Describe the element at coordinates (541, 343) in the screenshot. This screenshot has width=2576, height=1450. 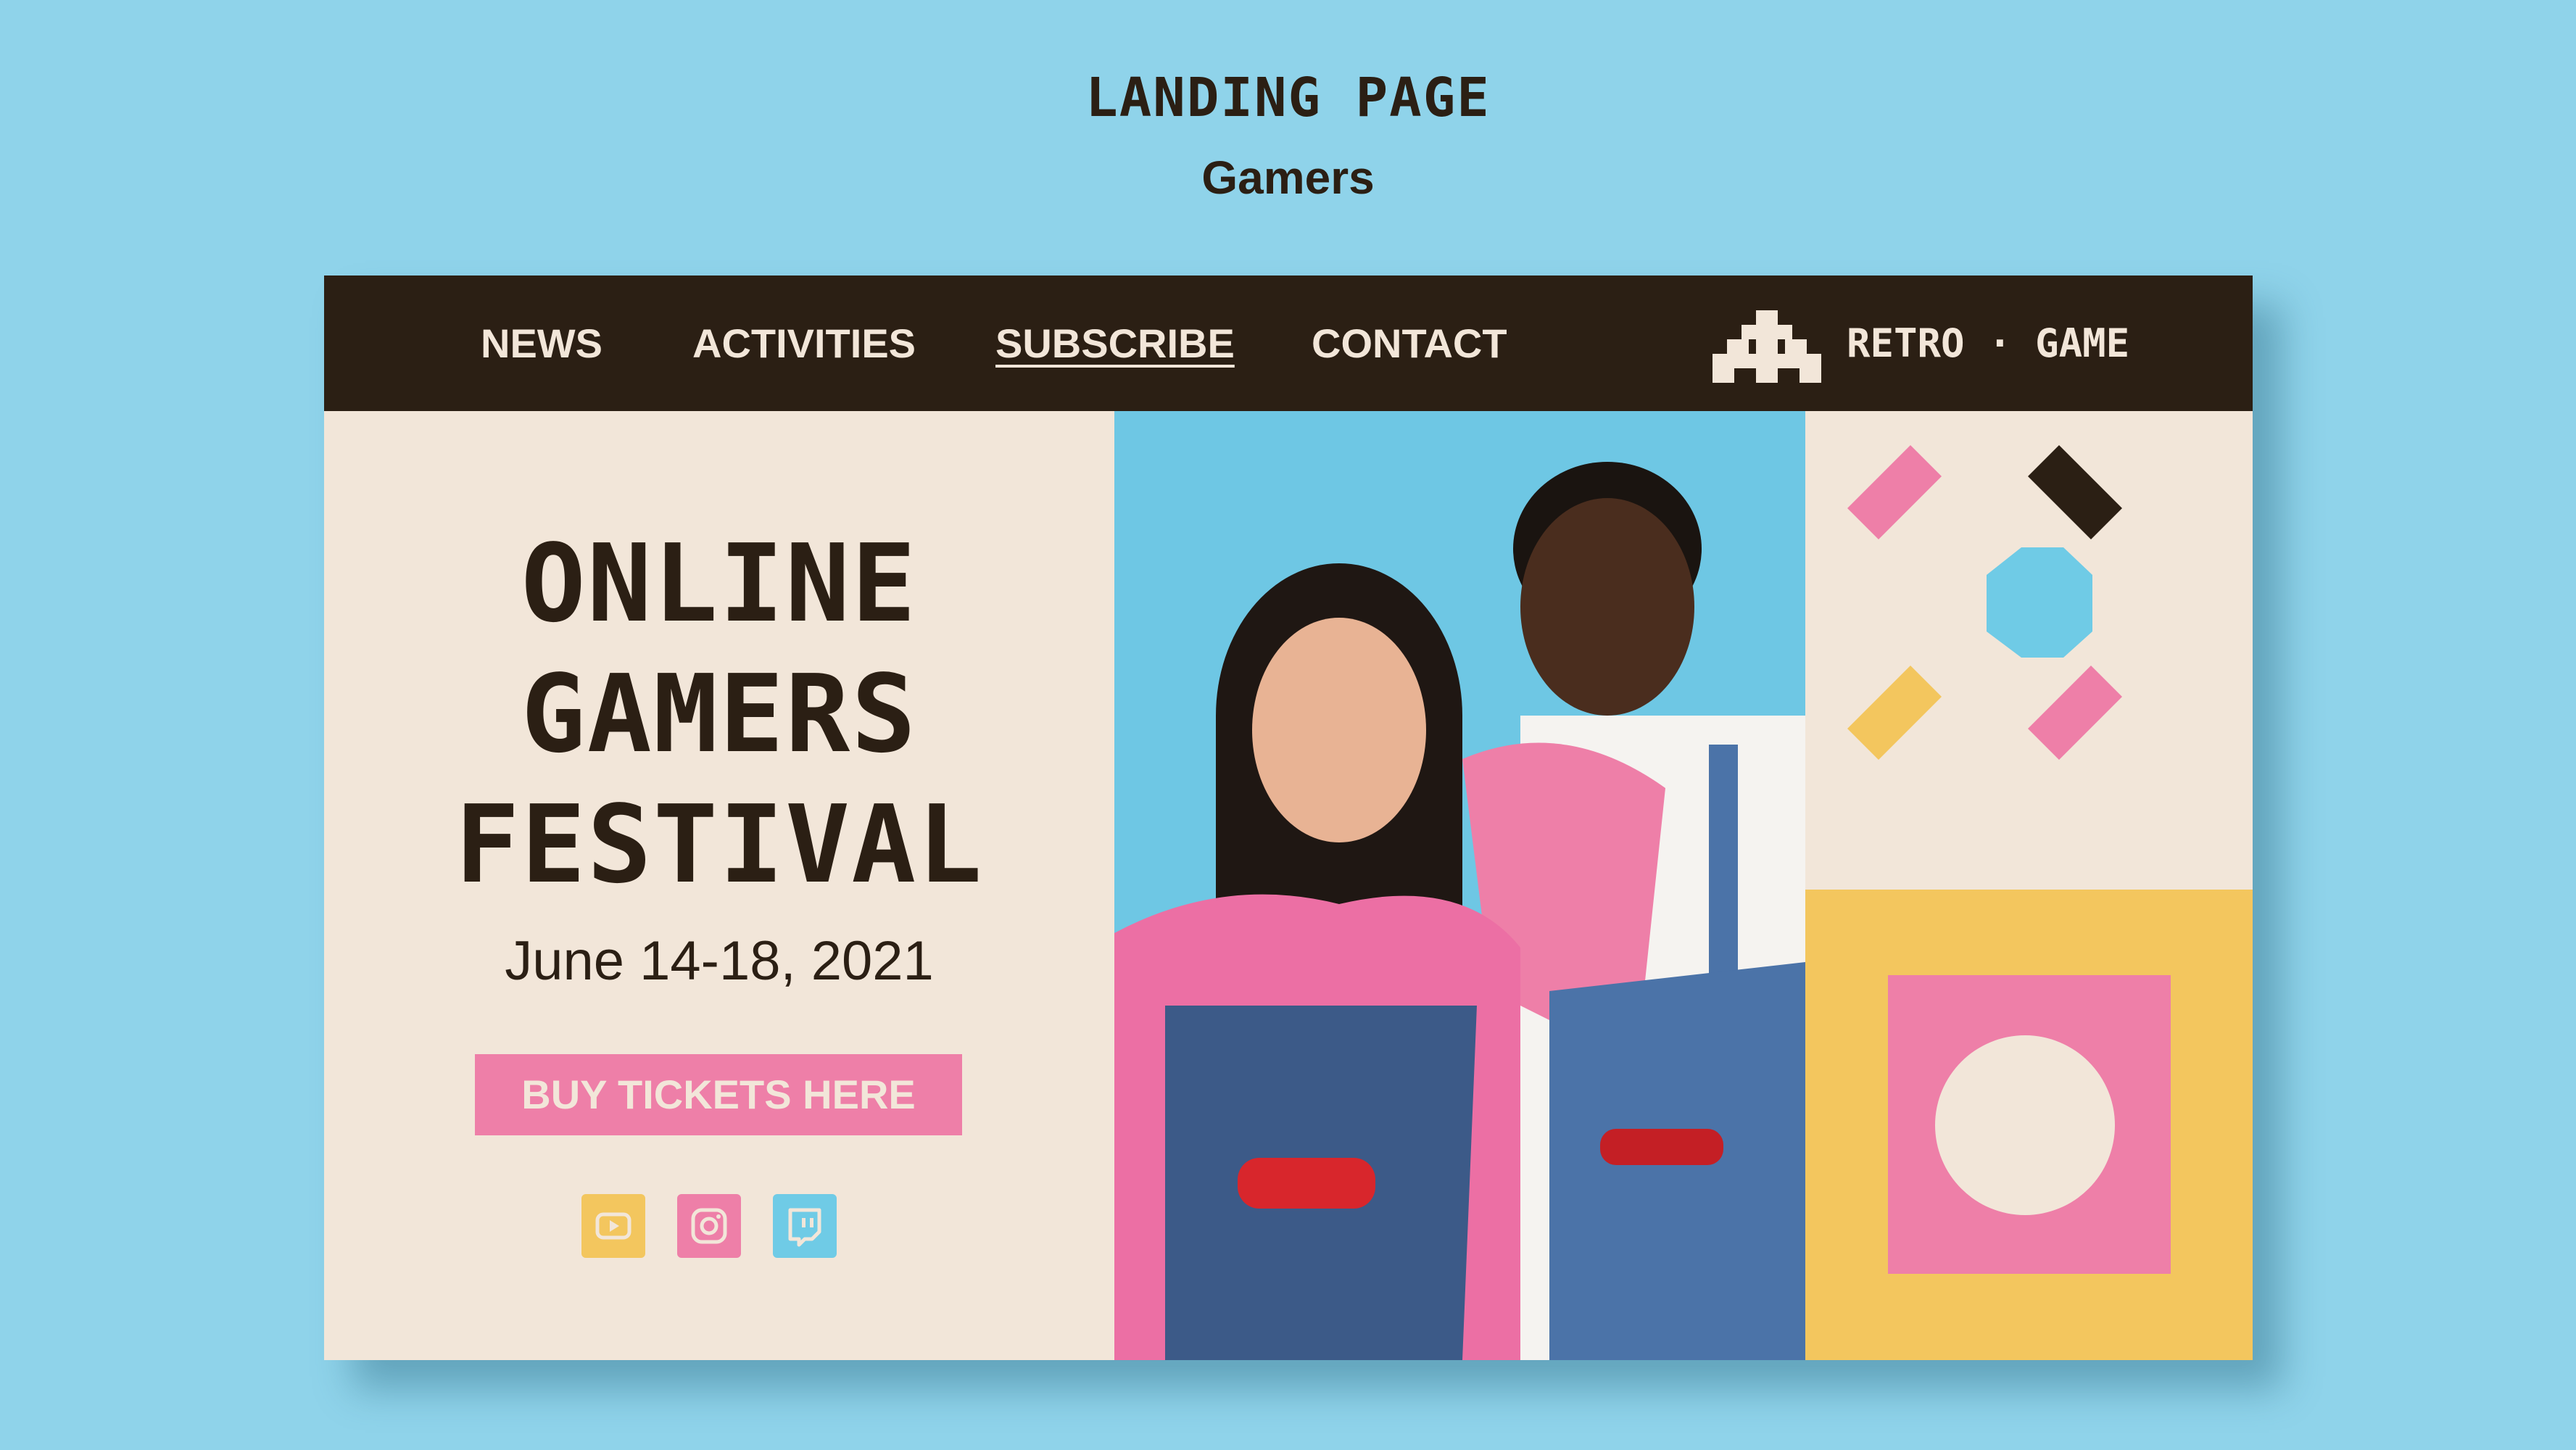
I see `nav-link-news: NEWS` at that location.